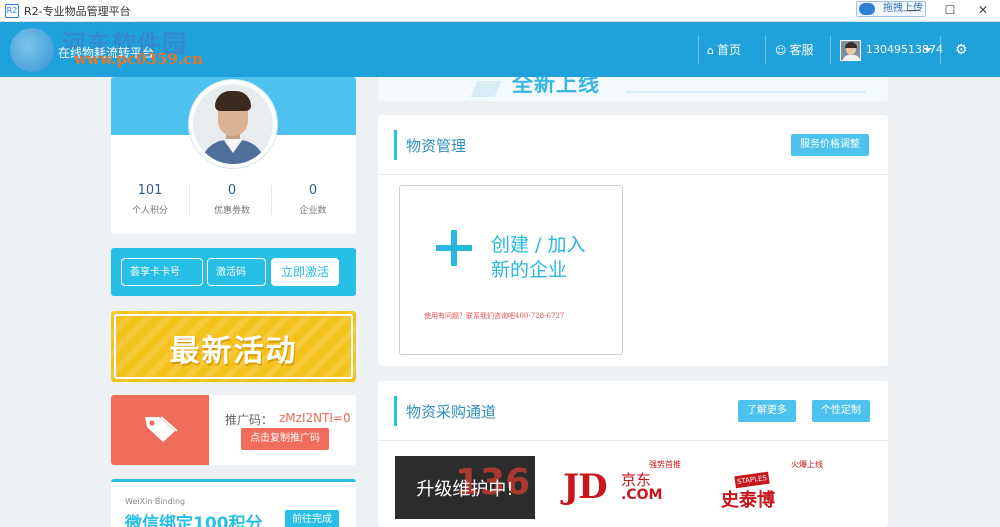 This screenshot has width=1000, height=527. What do you see at coordinates (436, 146) in the screenshot?
I see `material-management-title: 物资管理` at bounding box center [436, 146].